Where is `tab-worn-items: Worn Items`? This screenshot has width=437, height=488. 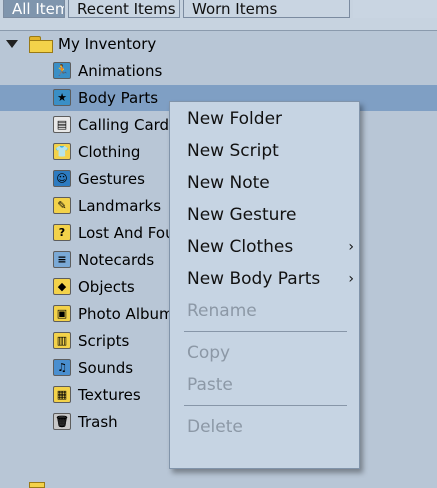 tab-worn-items: Worn Items is located at coordinates (266, 9).